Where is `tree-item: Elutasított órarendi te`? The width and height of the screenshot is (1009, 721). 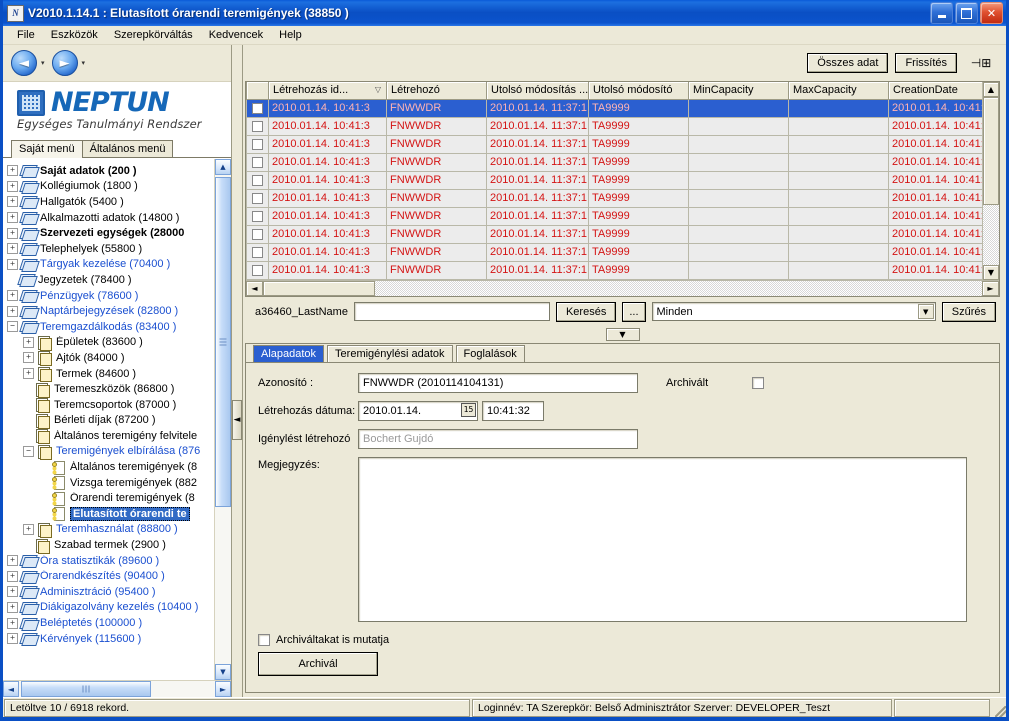 tree-item: Elutasított órarendi te is located at coordinates (110, 514).